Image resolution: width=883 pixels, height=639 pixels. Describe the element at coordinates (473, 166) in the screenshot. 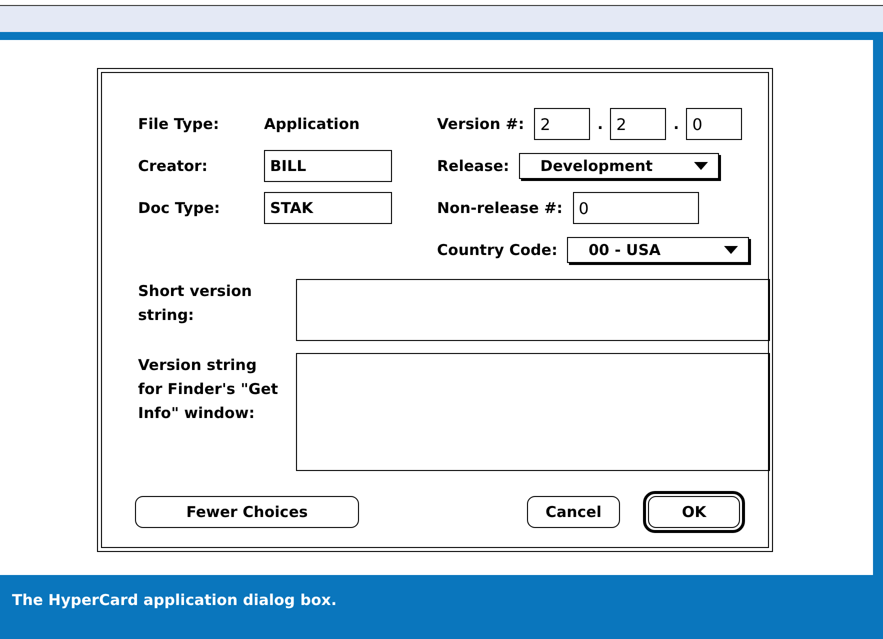

I see `field-label: Release:` at that location.